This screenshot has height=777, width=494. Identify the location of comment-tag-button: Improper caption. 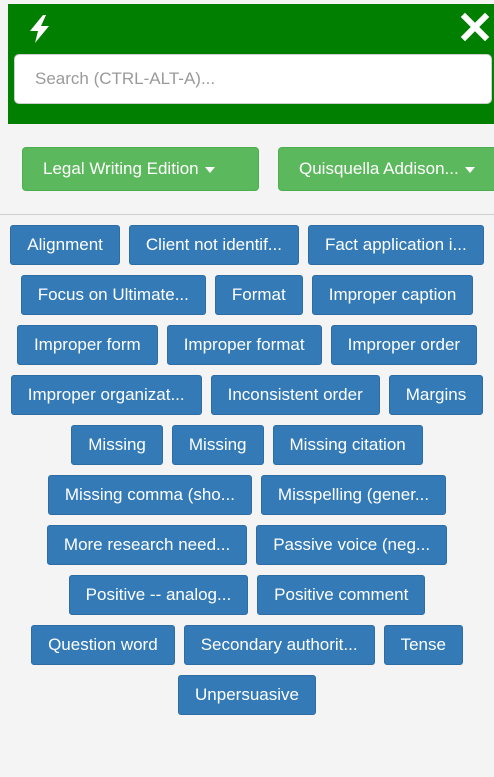
(392, 295).